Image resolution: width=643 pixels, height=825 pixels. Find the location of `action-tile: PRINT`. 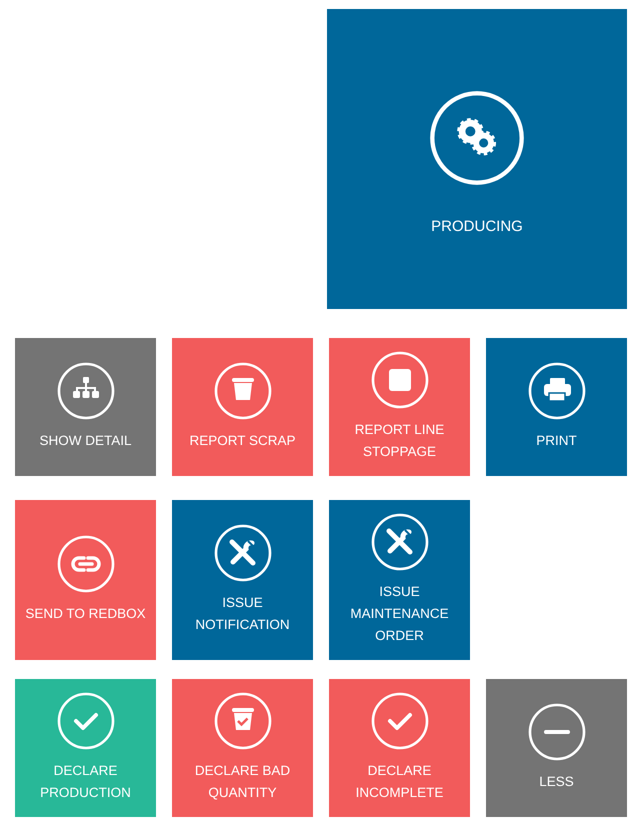

action-tile: PRINT is located at coordinates (556, 407).